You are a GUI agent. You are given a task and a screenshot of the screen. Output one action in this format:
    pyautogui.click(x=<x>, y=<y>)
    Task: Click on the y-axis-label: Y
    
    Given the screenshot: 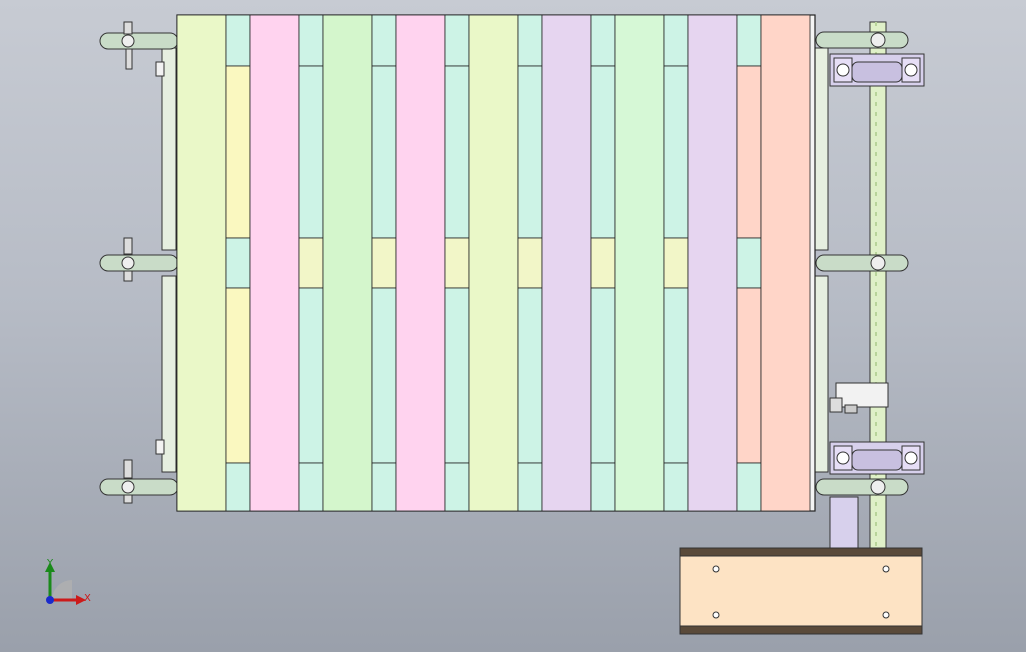 What is the action you would take?
    pyautogui.click(x=50, y=563)
    